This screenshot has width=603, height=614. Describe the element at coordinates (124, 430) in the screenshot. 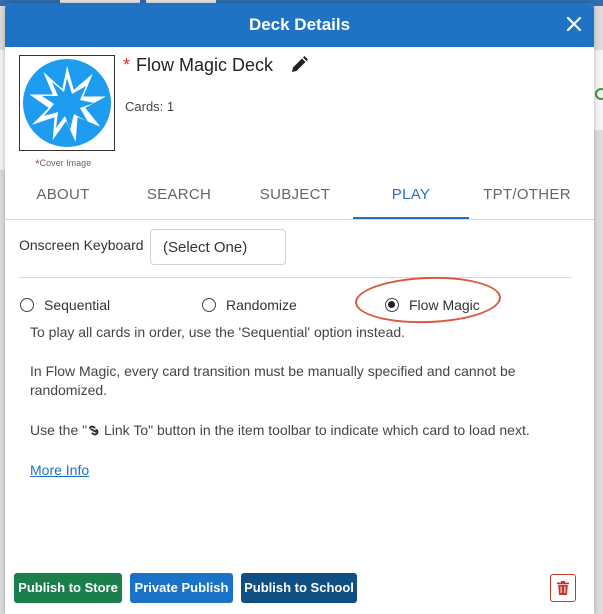

I see `info-text-part: Link To` at that location.